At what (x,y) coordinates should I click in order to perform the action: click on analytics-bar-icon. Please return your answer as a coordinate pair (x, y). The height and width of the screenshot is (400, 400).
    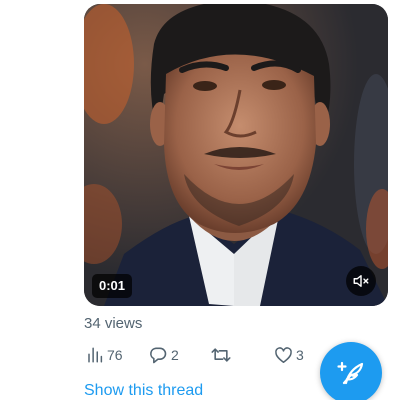
    Looking at the image, I should click on (95, 355).